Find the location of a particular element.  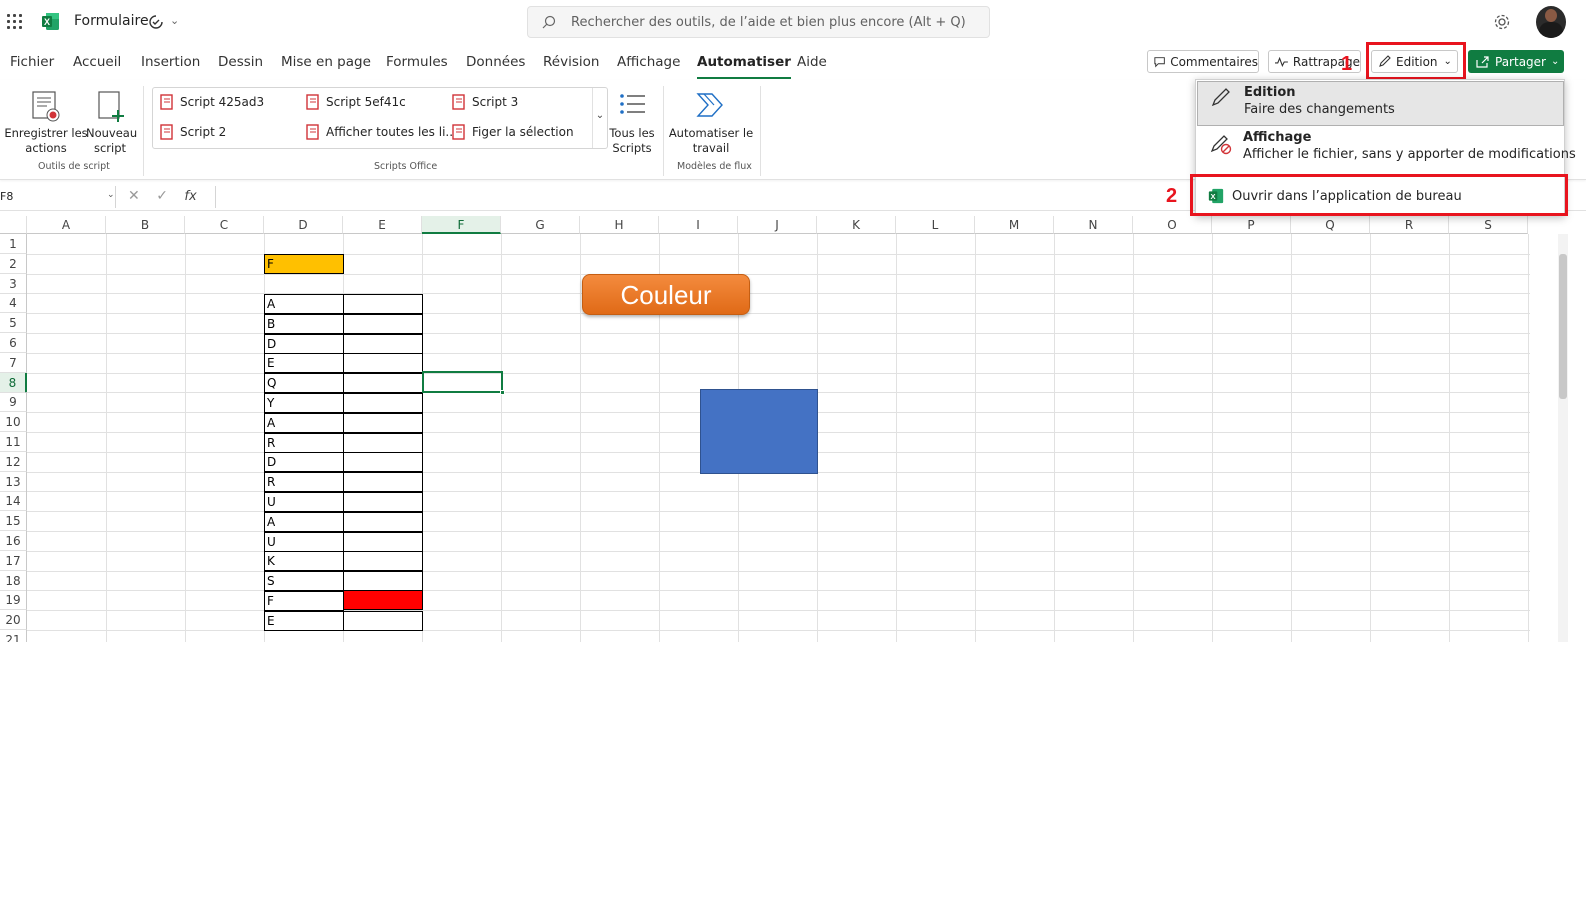

tab-aide: Aide is located at coordinates (812, 62).